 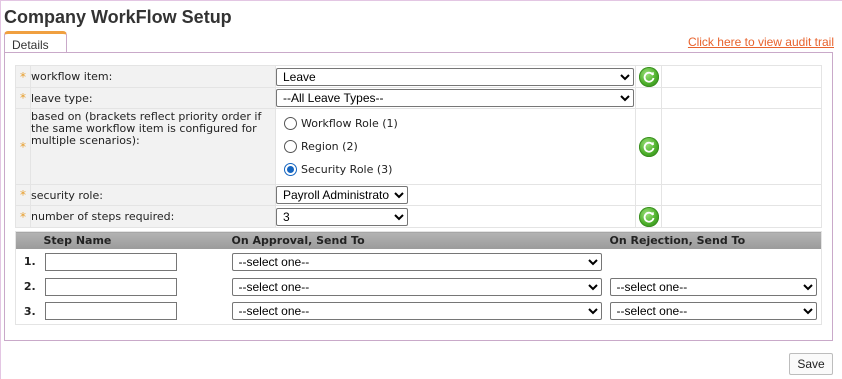 What do you see at coordinates (29, 261) in the screenshot?
I see `step-number: 1.` at bounding box center [29, 261].